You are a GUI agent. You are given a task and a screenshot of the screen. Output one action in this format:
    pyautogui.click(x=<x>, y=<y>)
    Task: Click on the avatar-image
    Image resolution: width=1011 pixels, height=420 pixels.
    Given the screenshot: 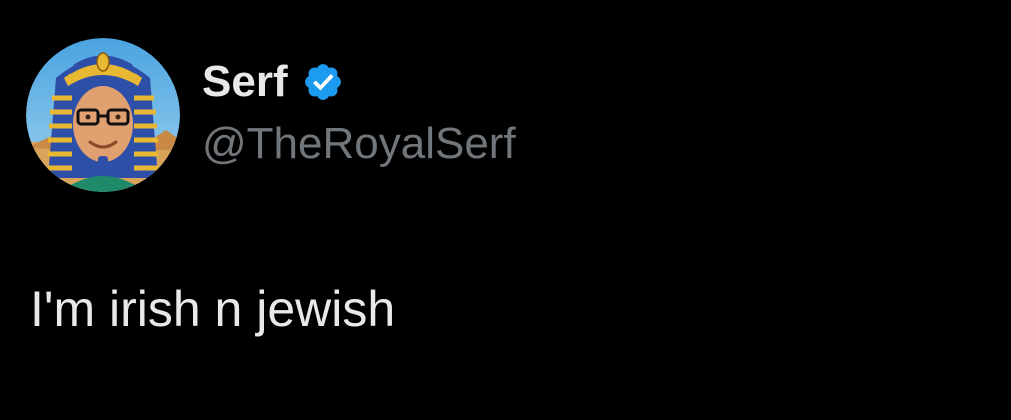 What is the action you would take?
    pyautogui.click(x=103, y=115)
    